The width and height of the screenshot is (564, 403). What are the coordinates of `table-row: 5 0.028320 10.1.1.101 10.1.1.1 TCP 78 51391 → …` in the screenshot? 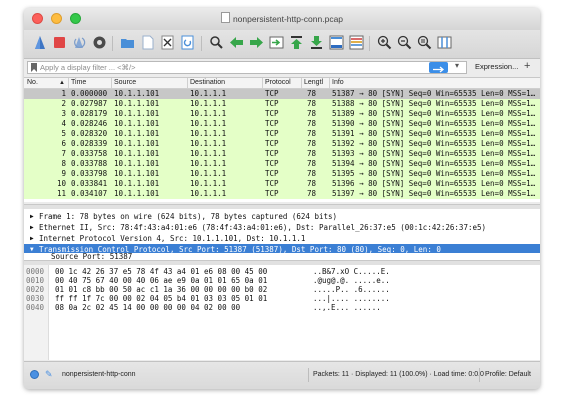 It's located at (282, 134).